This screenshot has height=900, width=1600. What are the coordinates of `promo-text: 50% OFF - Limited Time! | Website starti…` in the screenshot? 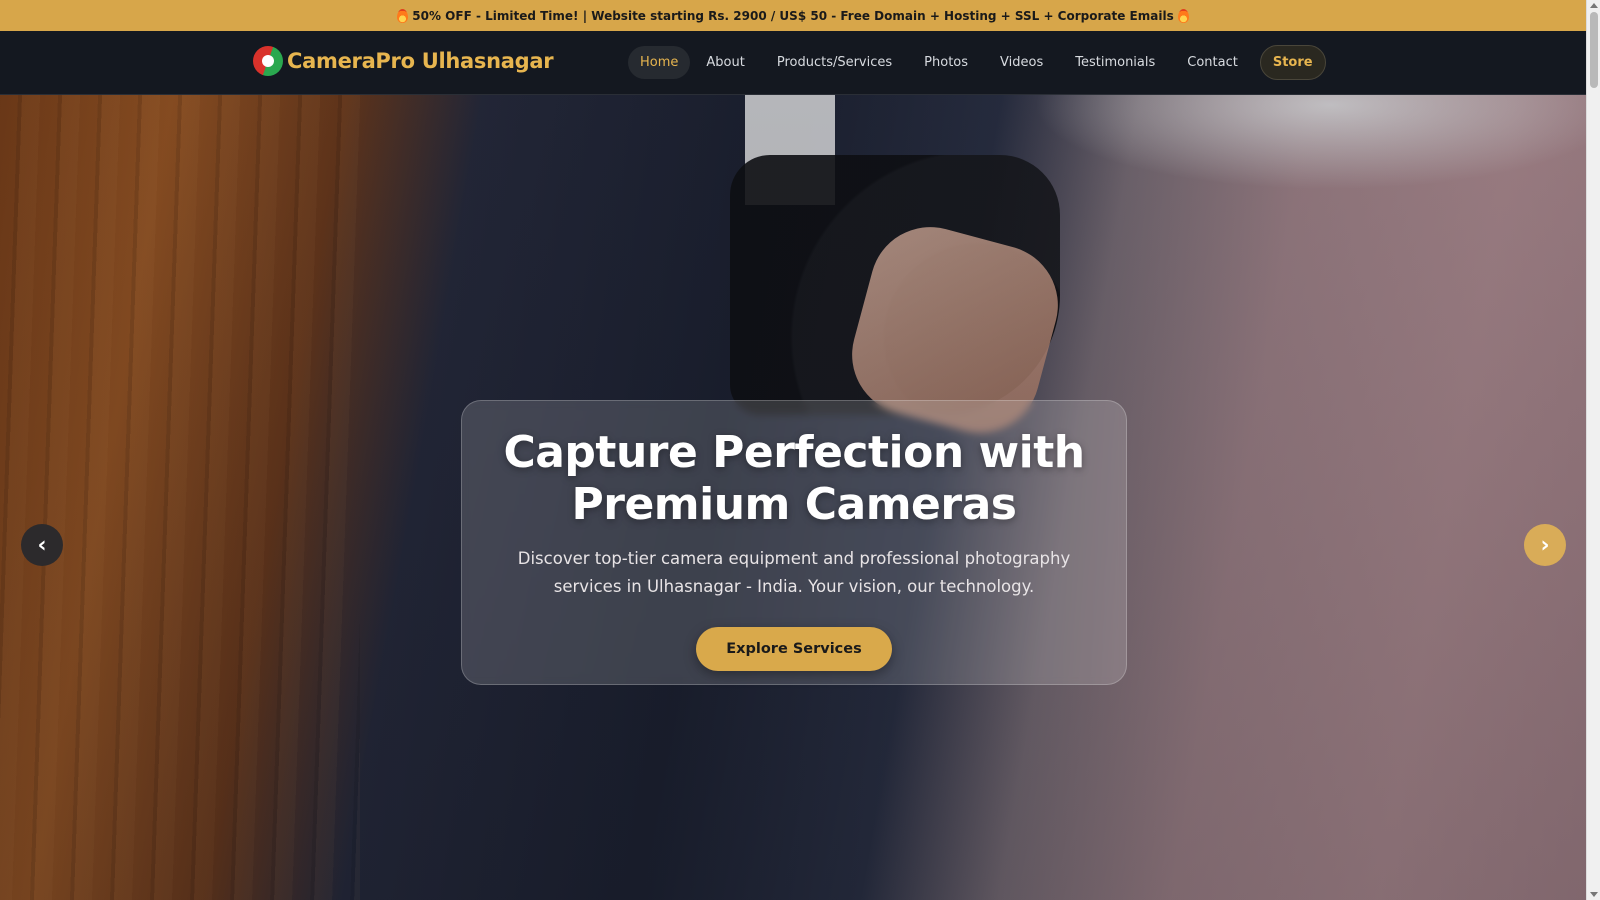 It's located at (793, 15).